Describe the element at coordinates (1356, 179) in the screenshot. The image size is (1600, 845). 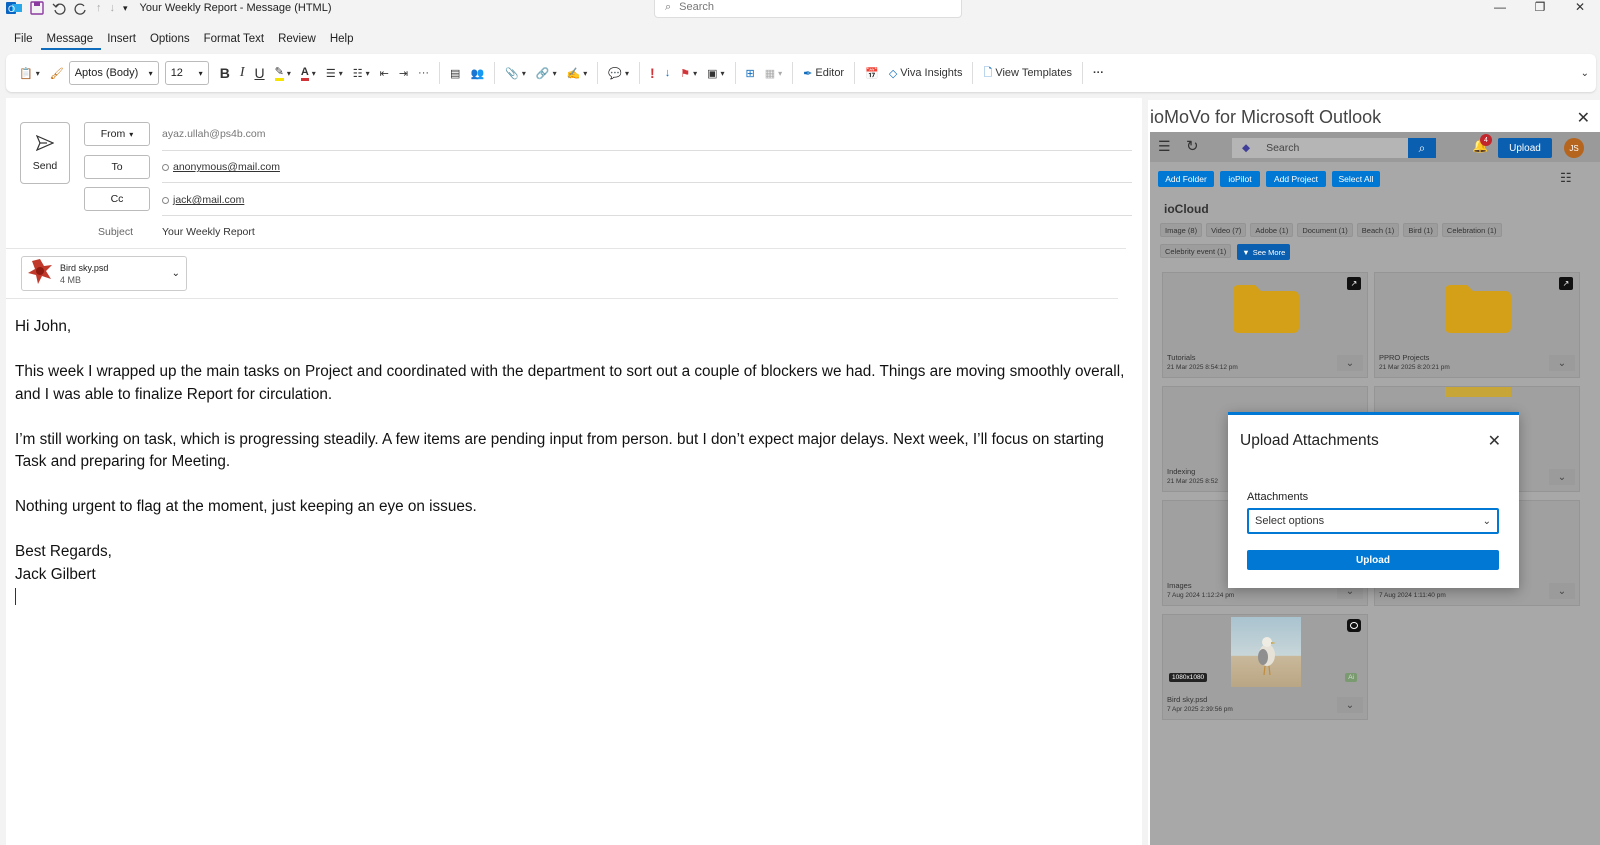
I see `select-all-button: Select All` at that location.